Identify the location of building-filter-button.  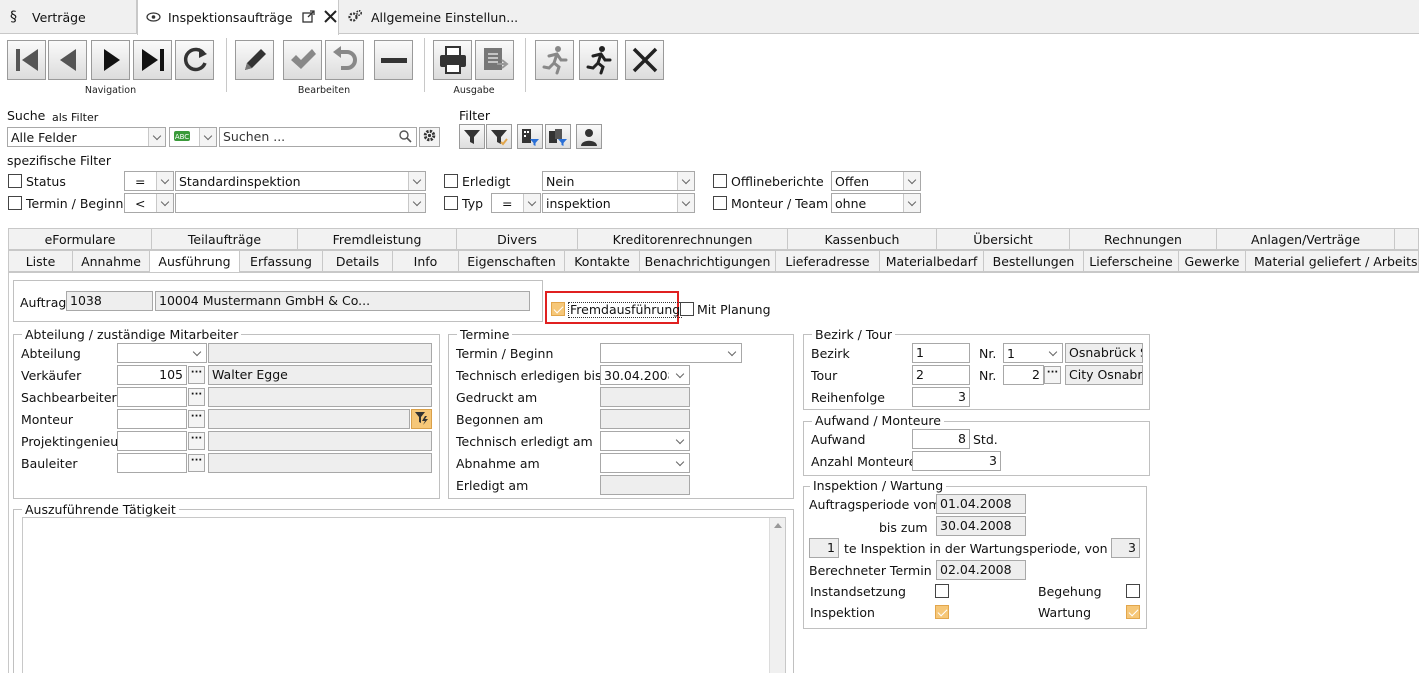
(530, 136).